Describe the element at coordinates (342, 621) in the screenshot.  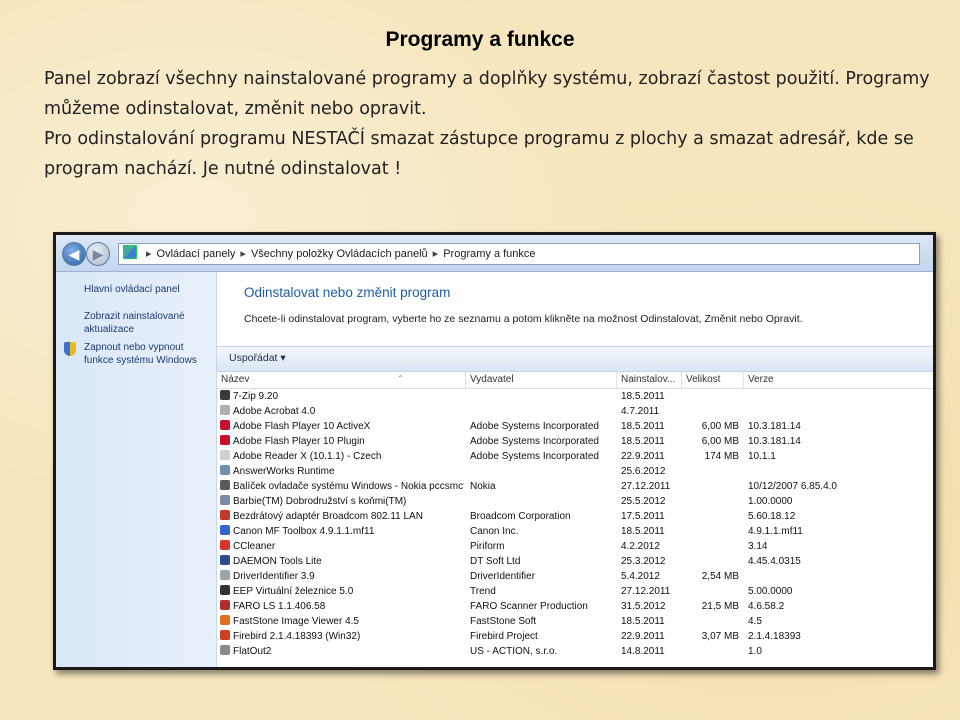
I see `program-name: FastStone Image Viewer 4.5` at that location.